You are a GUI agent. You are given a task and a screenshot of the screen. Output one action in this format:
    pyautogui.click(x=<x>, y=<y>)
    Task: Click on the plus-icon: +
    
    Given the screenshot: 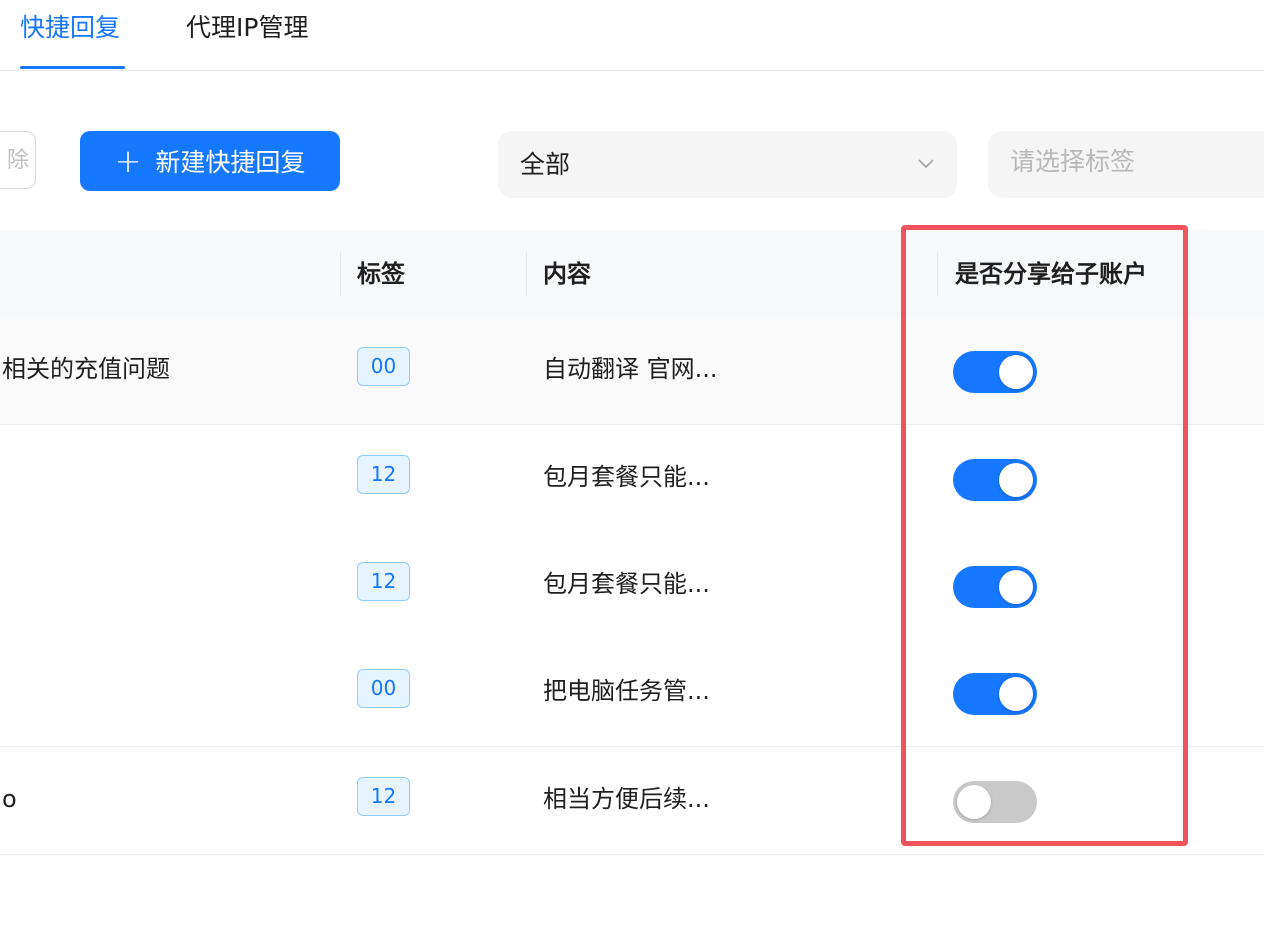 What is the action you would take?
    pyautogui.click(x=128, y=161)
    